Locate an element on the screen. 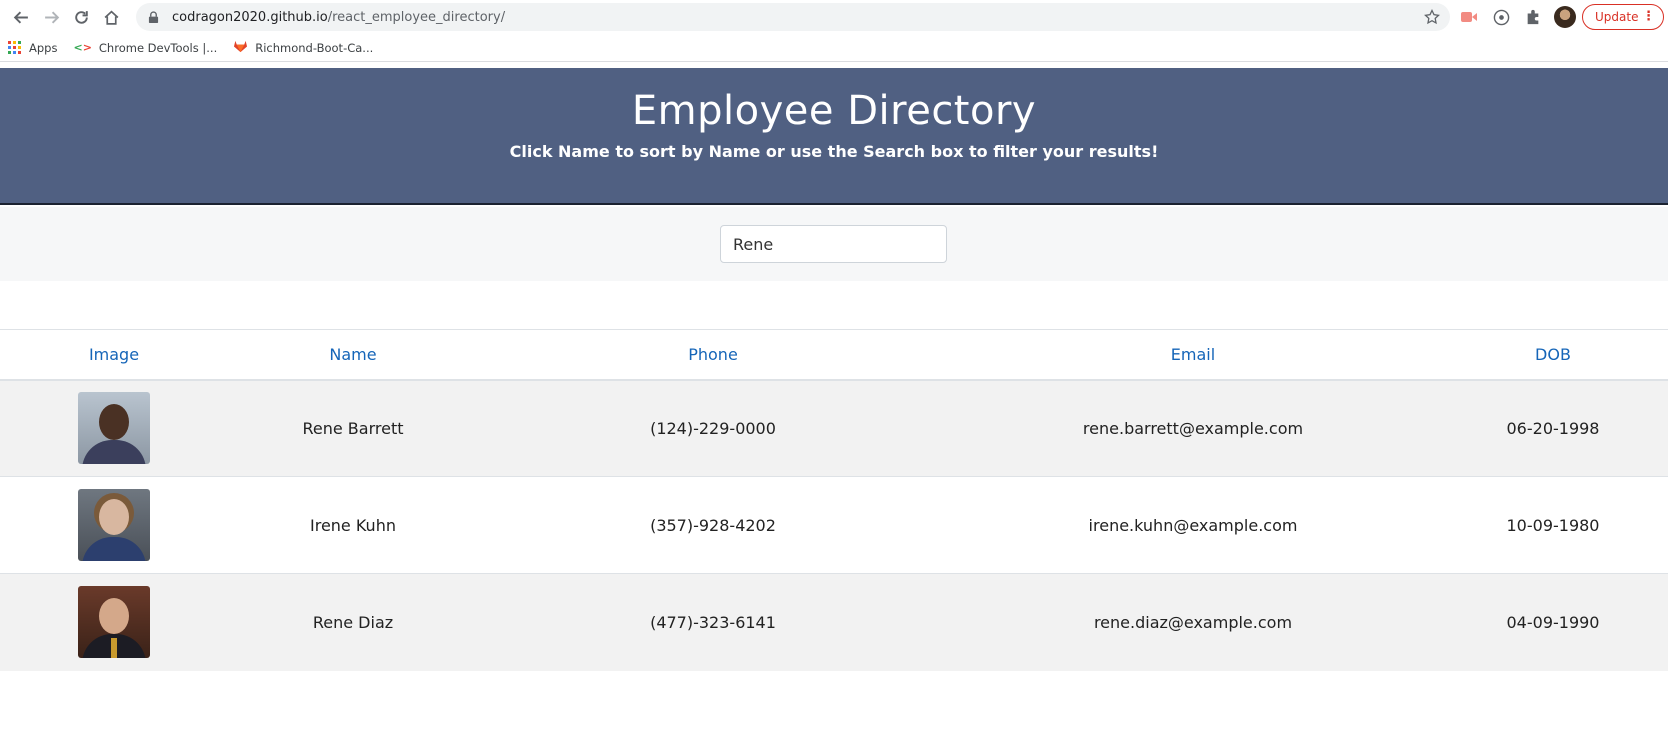 The height and width of the screenshot is (748, 1668). url-host: codragon2020.github.io is located at coordinates (250, 17).